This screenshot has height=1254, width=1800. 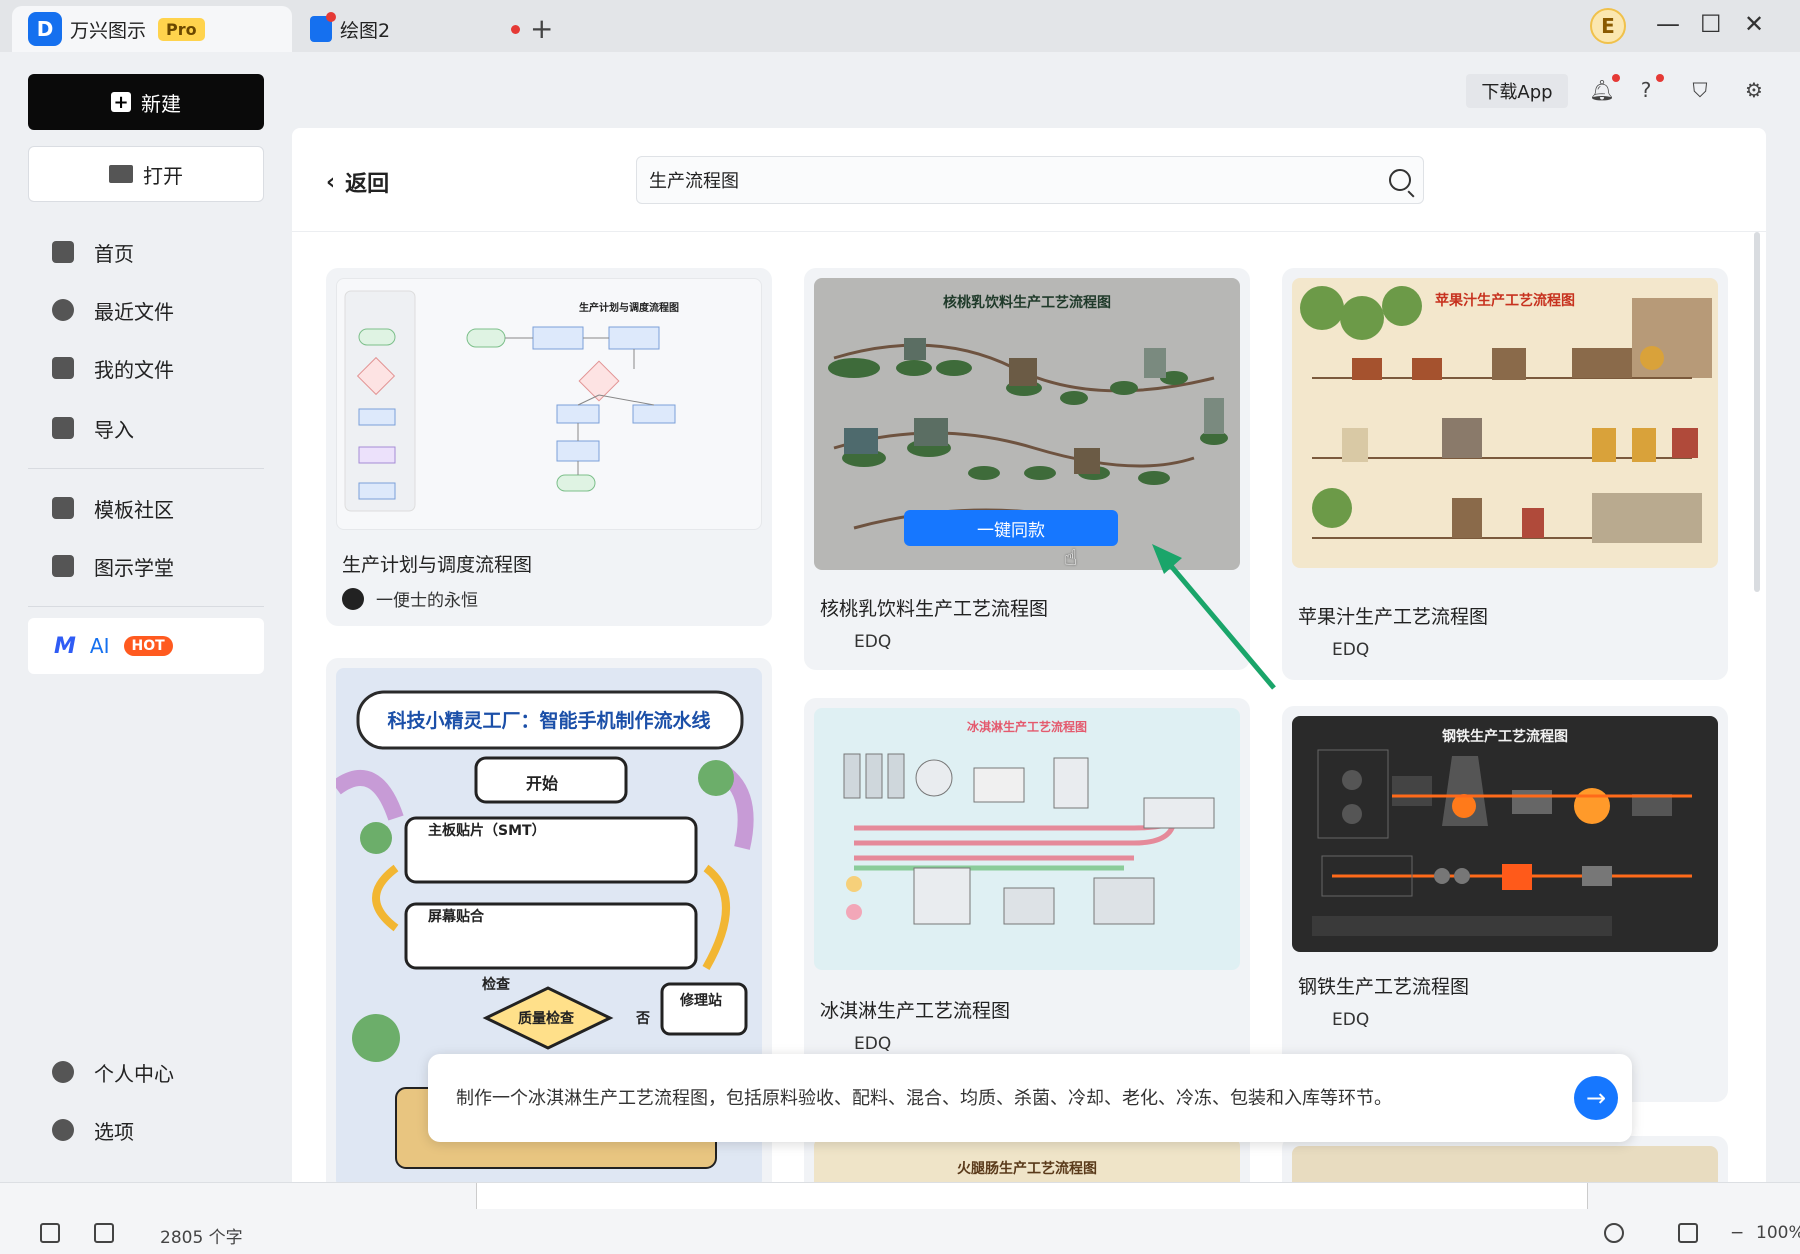 I want to click on card-title: 冰淇淋生产工艺流程图, so click(x=915, y=1011).